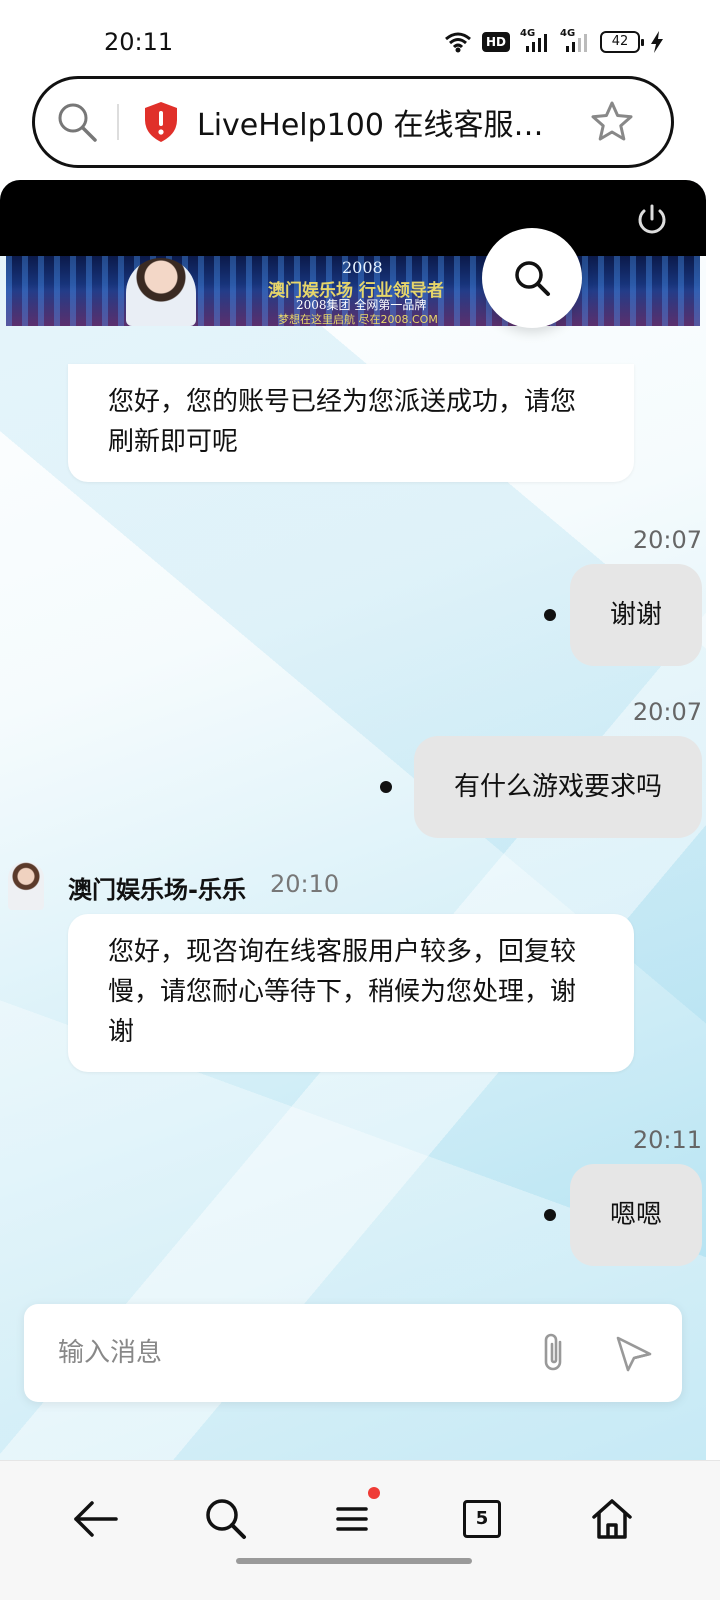 Image resolution: width=720 pixels, height=1600 pixels. I want to click on status-time: 20:11, so click(139, 42).